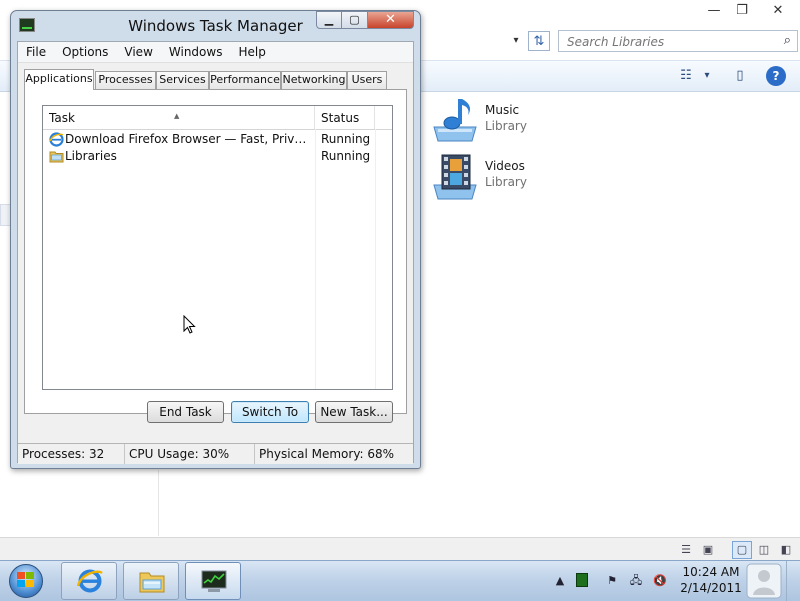 Image resolution: width=800 pixels, height=601 pixels. I want to click on column-header-filler, so click(383, 117).